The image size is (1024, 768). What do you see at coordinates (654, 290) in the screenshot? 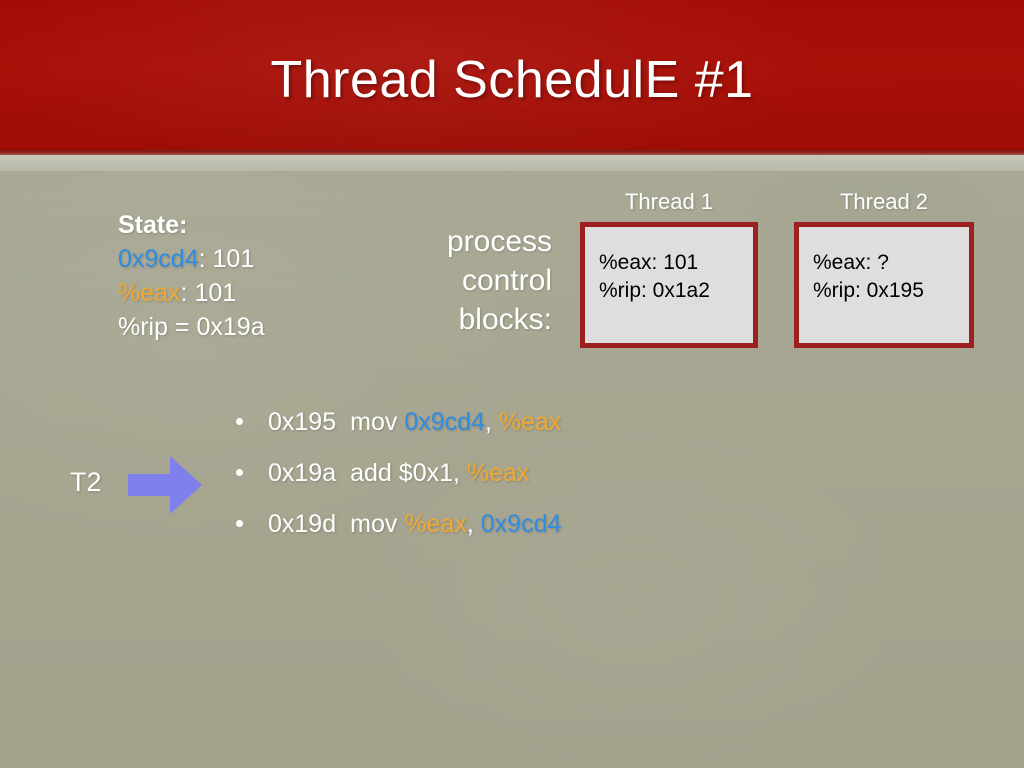
I see `thread-1-rip: %rip: 0x1a2` at bounding box center [654, 290].